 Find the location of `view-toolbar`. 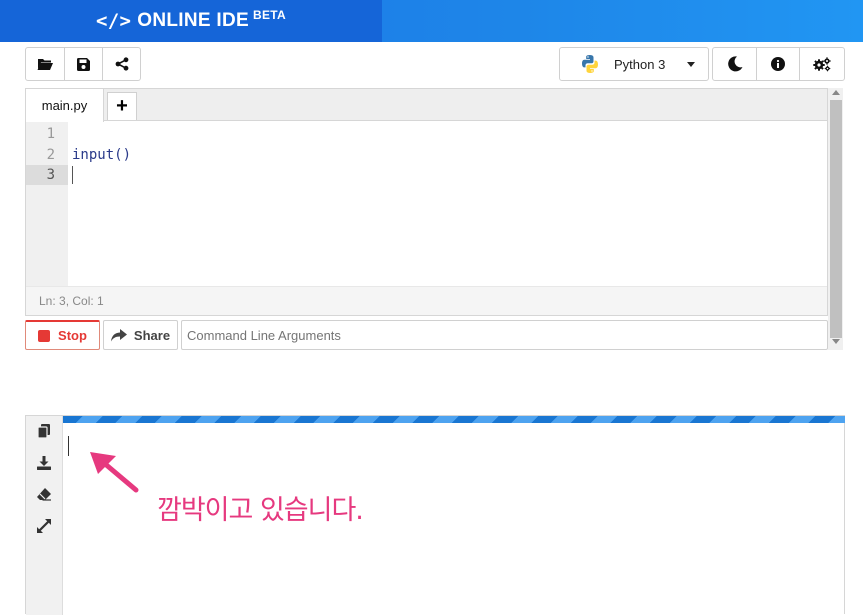

view-toolbar is located at coordinates (778, 64).